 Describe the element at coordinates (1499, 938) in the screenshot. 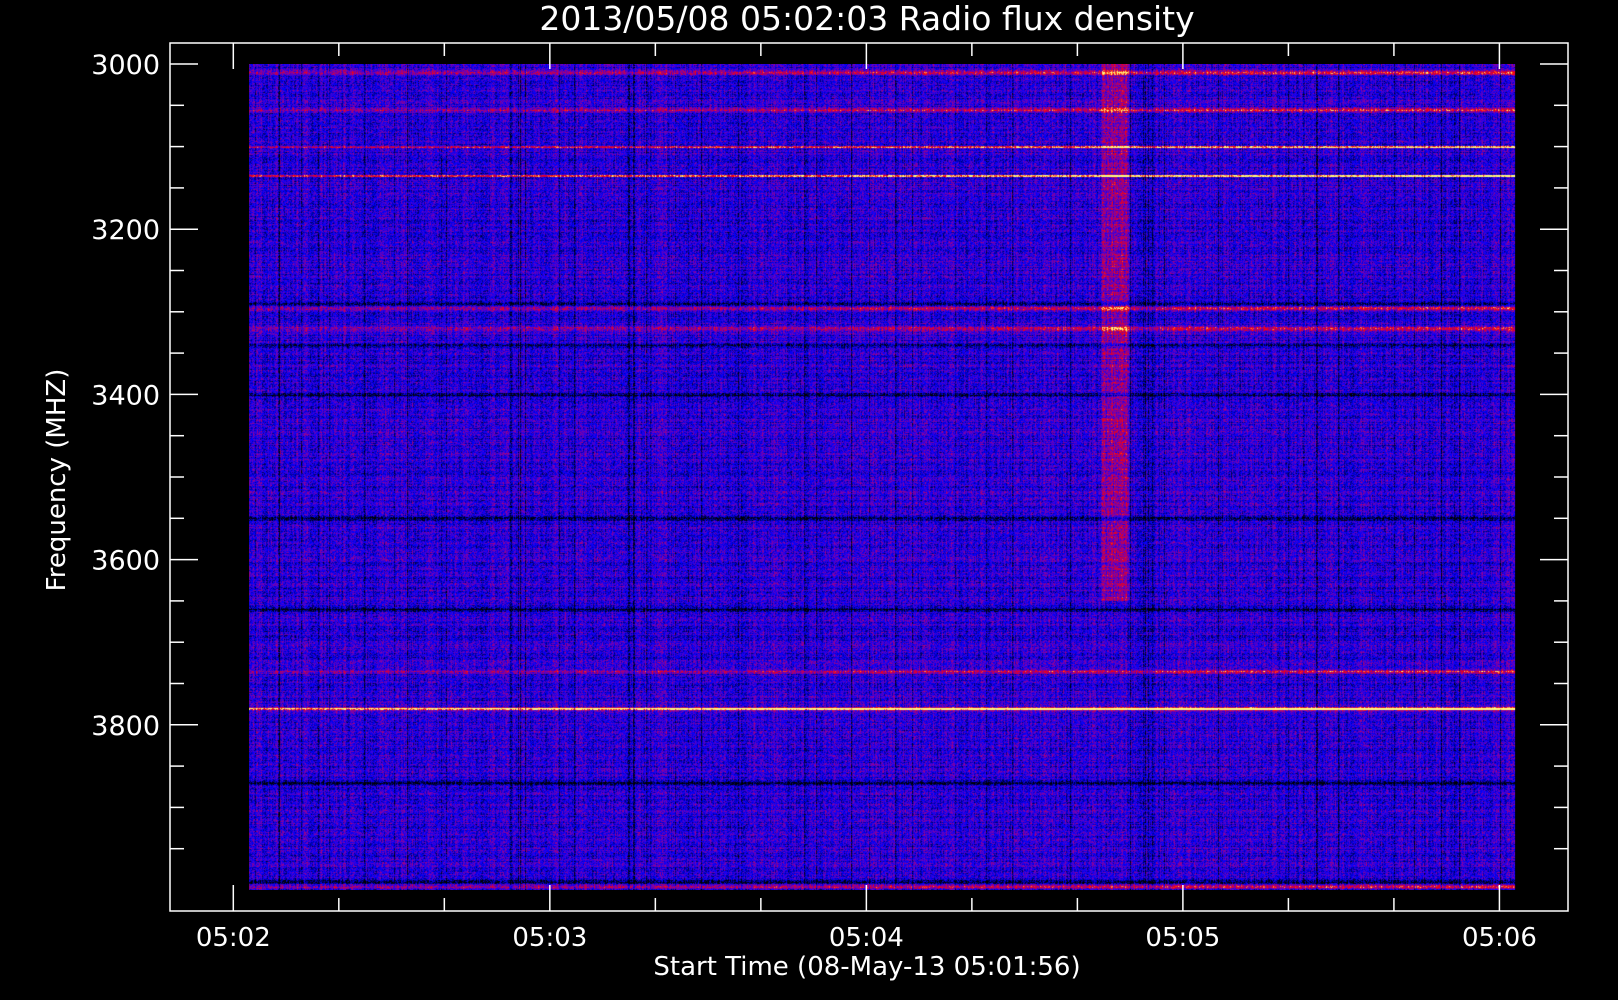

I see `x-tick-label: 05:06` at that location.